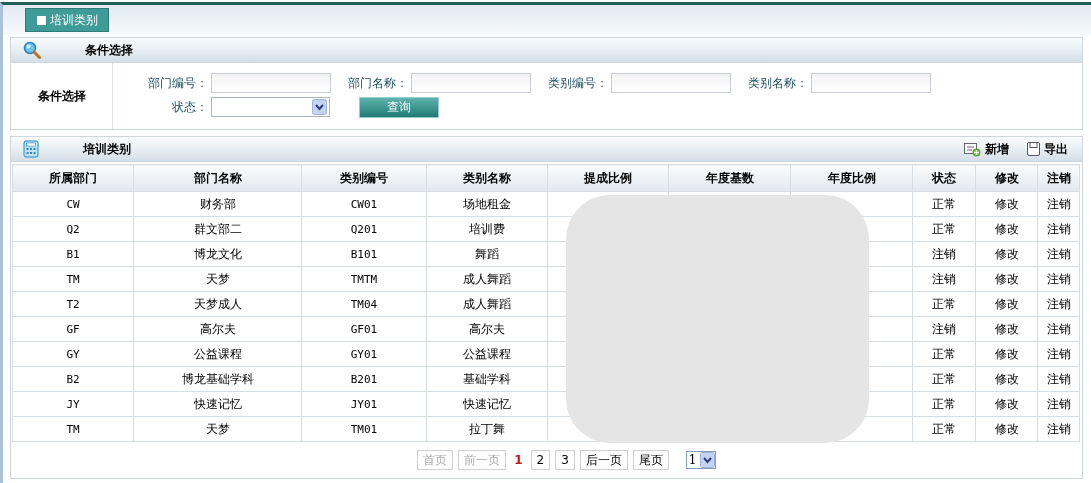 This screenshot has width=1091, height=483. Describe the element at coordinates (73, 354) in the screenshot. I see `table-cell: GY` at that location.